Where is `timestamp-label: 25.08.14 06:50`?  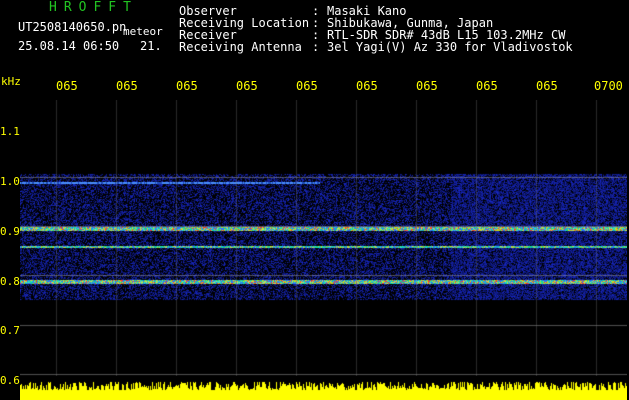 timestamp-label: 25.08.14 06:50 is located at coordinates (69, 46).